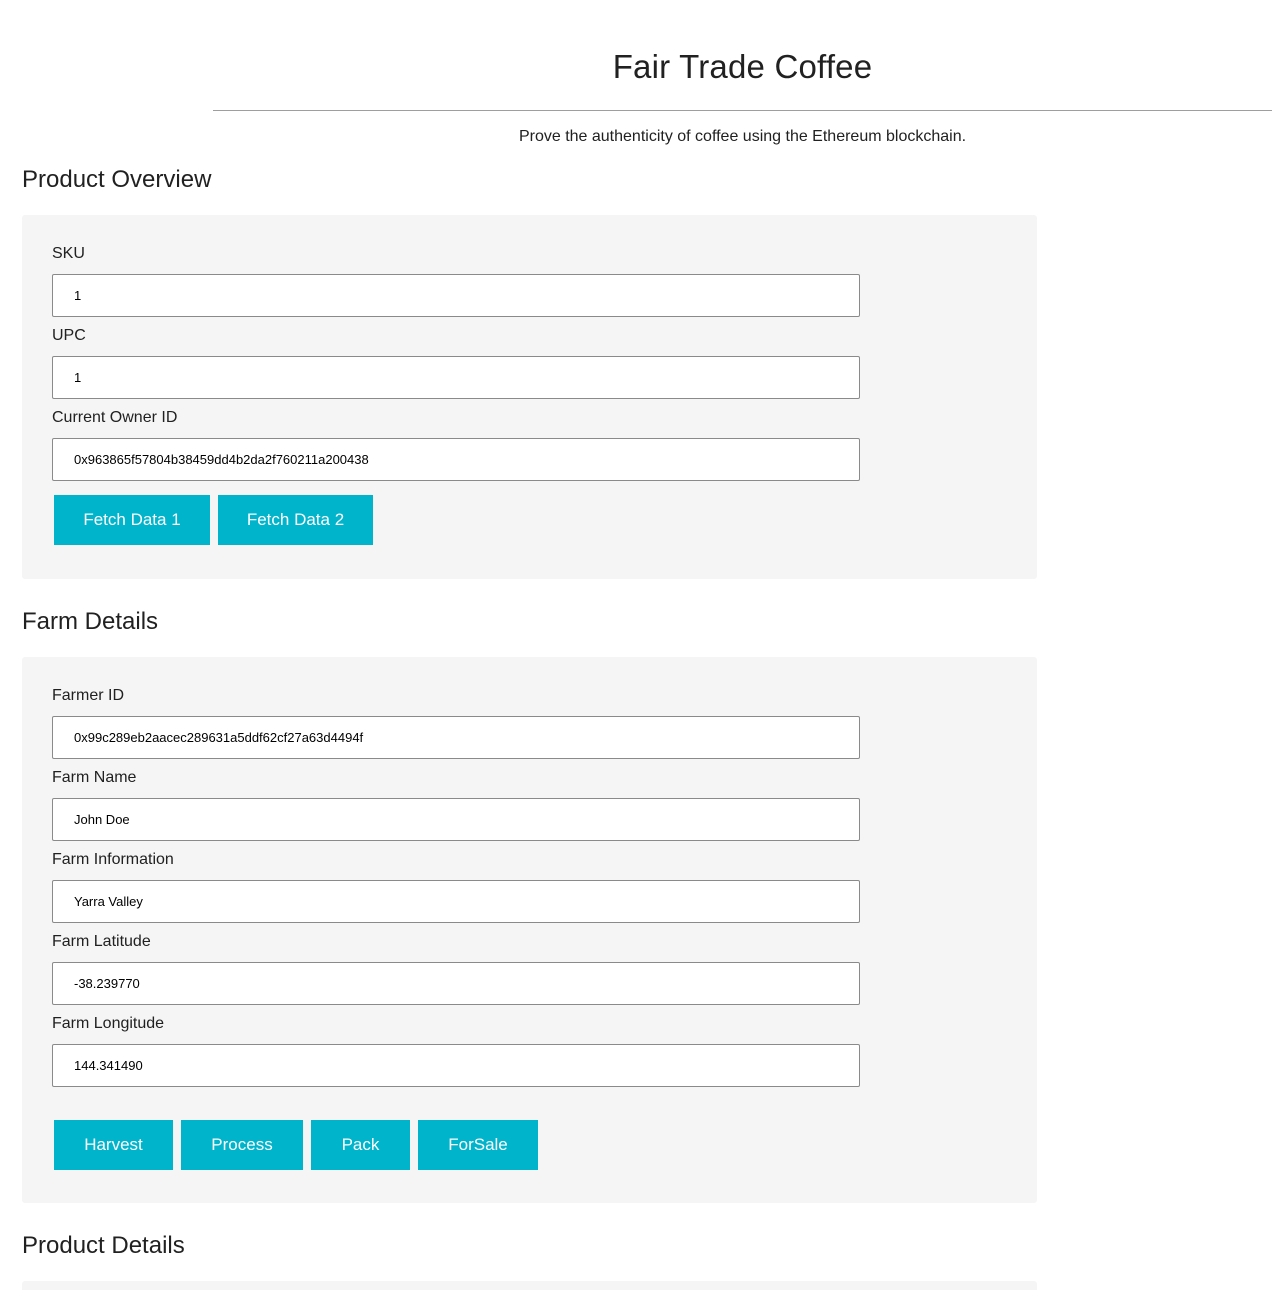 Image resolution: width=1272 pixels, height=1290 pixels. What do you see at coordinates (113, 859) in the screenshot?
I see `farm-information-label: Farm Information` at bounding box center [113, 859].